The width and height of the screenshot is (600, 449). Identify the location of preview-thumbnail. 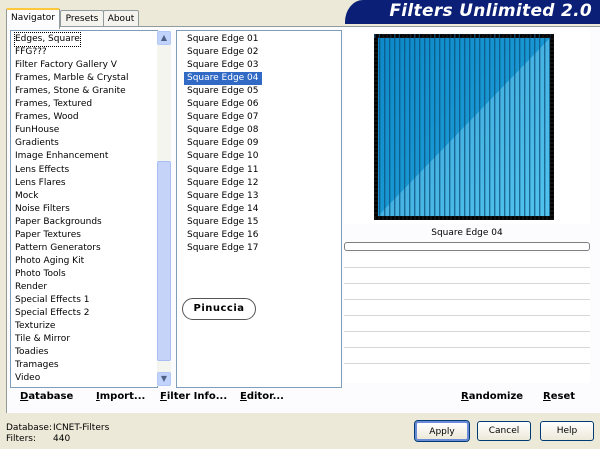
(464, 127).